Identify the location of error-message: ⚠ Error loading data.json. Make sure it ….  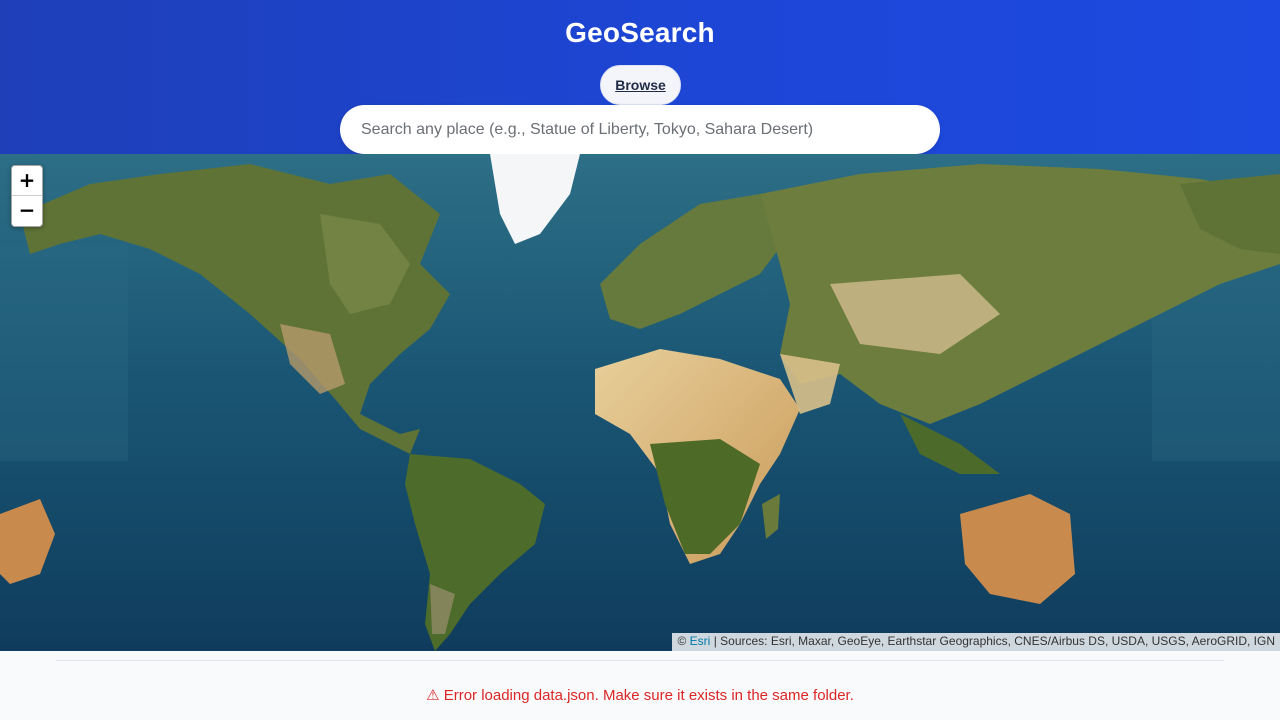
(640, 695).